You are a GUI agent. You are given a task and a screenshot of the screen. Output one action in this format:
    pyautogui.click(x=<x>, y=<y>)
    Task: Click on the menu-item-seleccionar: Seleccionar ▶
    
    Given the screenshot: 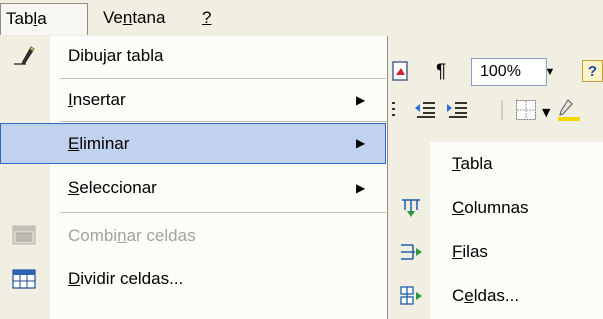 What is the action you would take?
    pyautogui.click(x=193, y=188)
    